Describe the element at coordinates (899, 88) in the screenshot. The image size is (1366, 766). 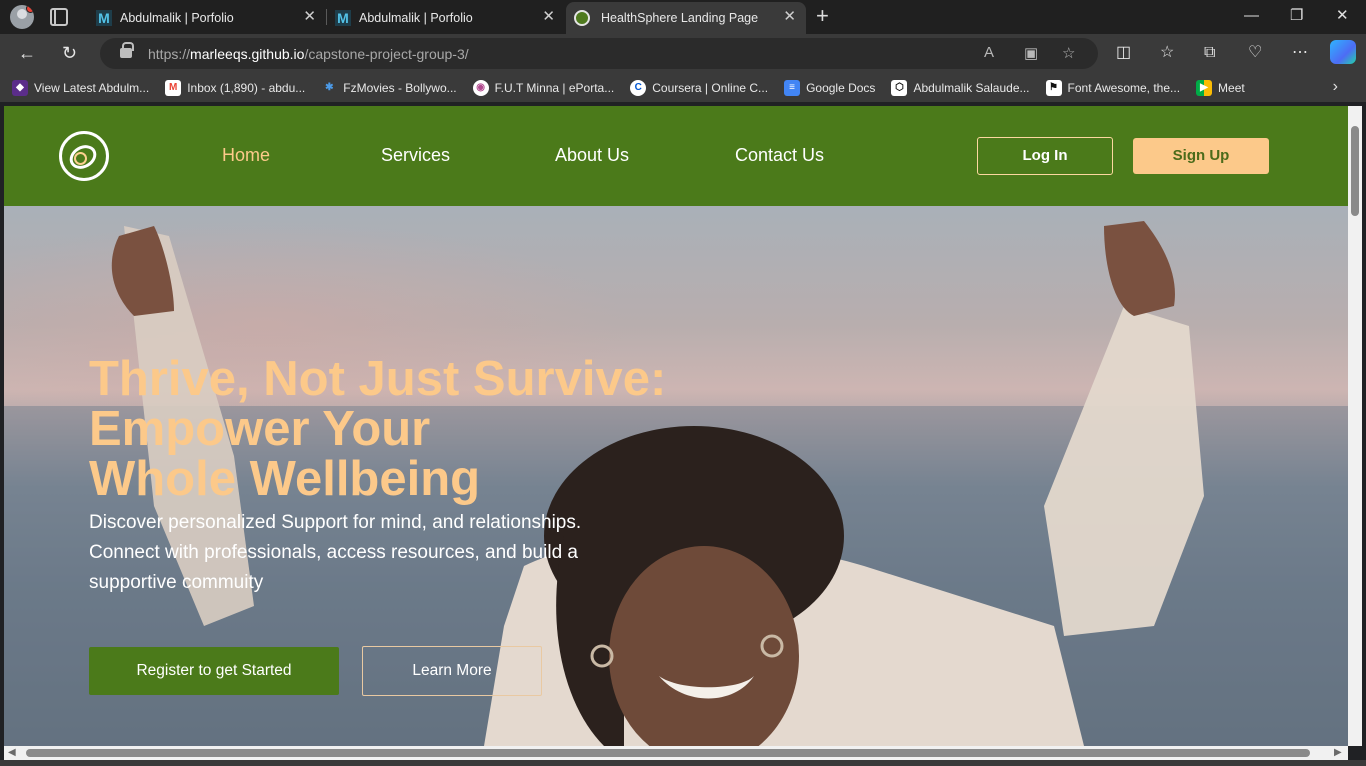
I see `codepen-icon: ⬡` at that location.